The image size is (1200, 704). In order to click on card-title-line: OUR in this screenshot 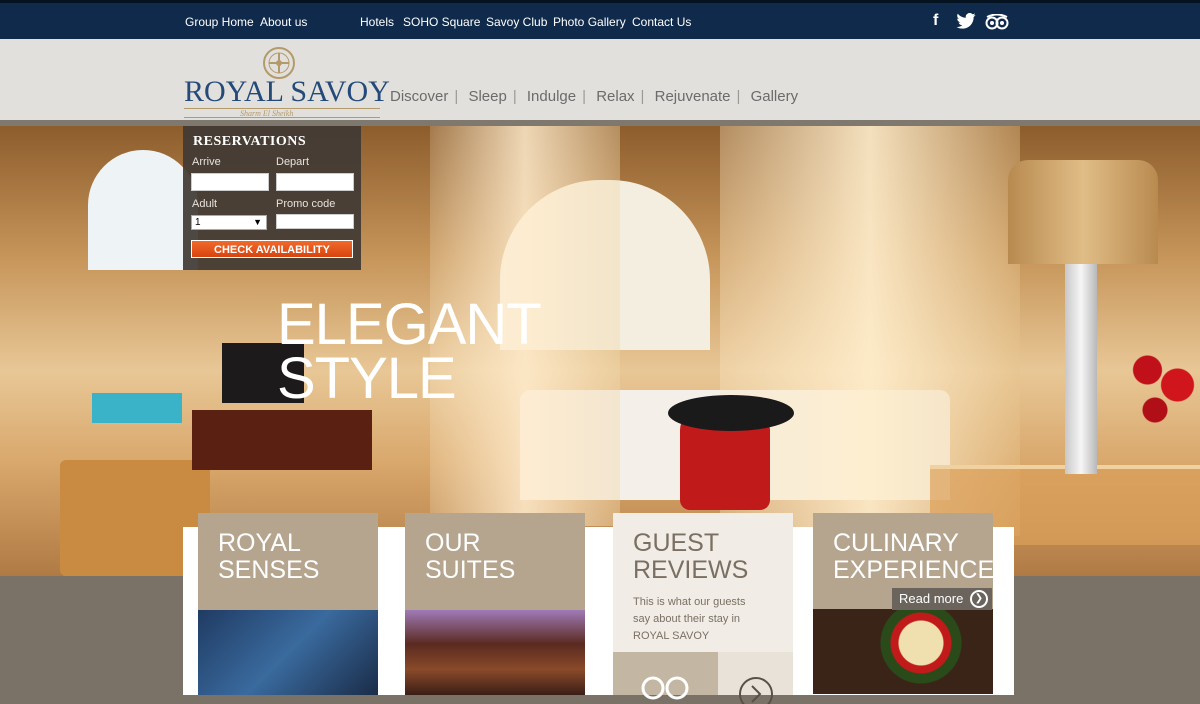, I will do `click(453, 543)`.